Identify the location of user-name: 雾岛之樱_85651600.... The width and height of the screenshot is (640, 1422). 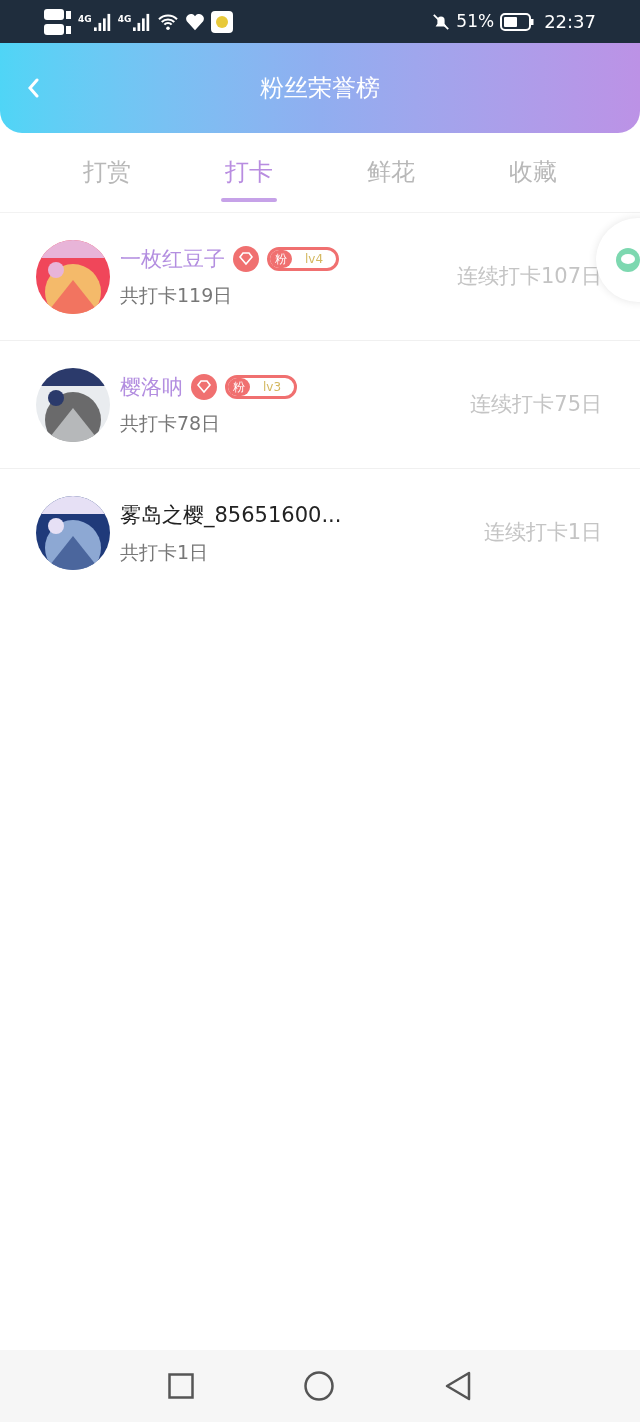
(231, 516).